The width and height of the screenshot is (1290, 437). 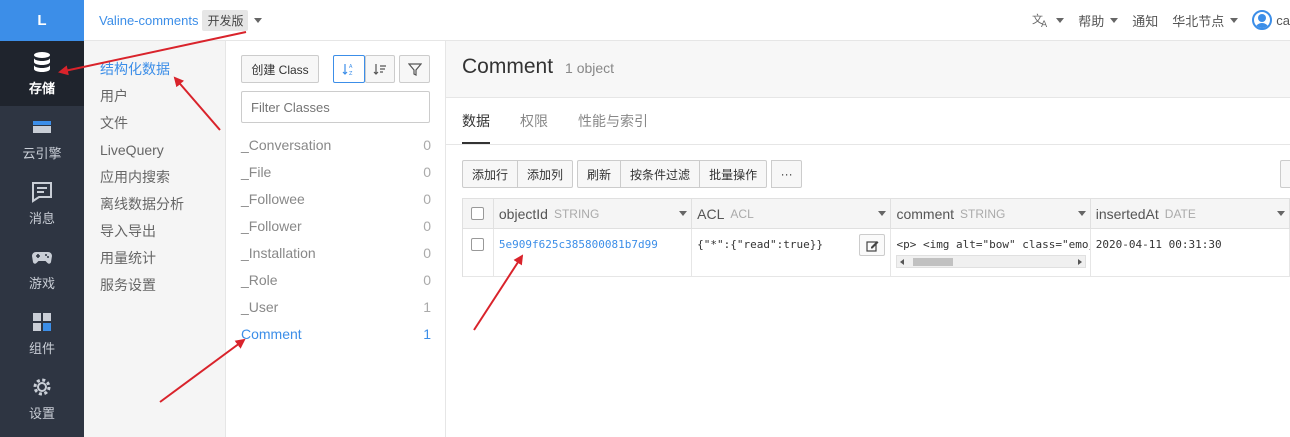 I want to click on rail-item-message: 消息, so click(x=42, y=203).